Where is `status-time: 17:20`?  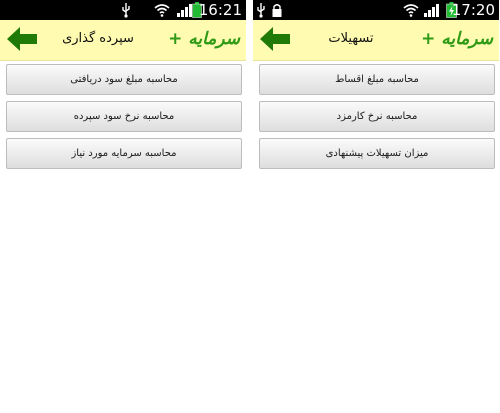 status-time: 17:20 is located at coordinates (473, 10).